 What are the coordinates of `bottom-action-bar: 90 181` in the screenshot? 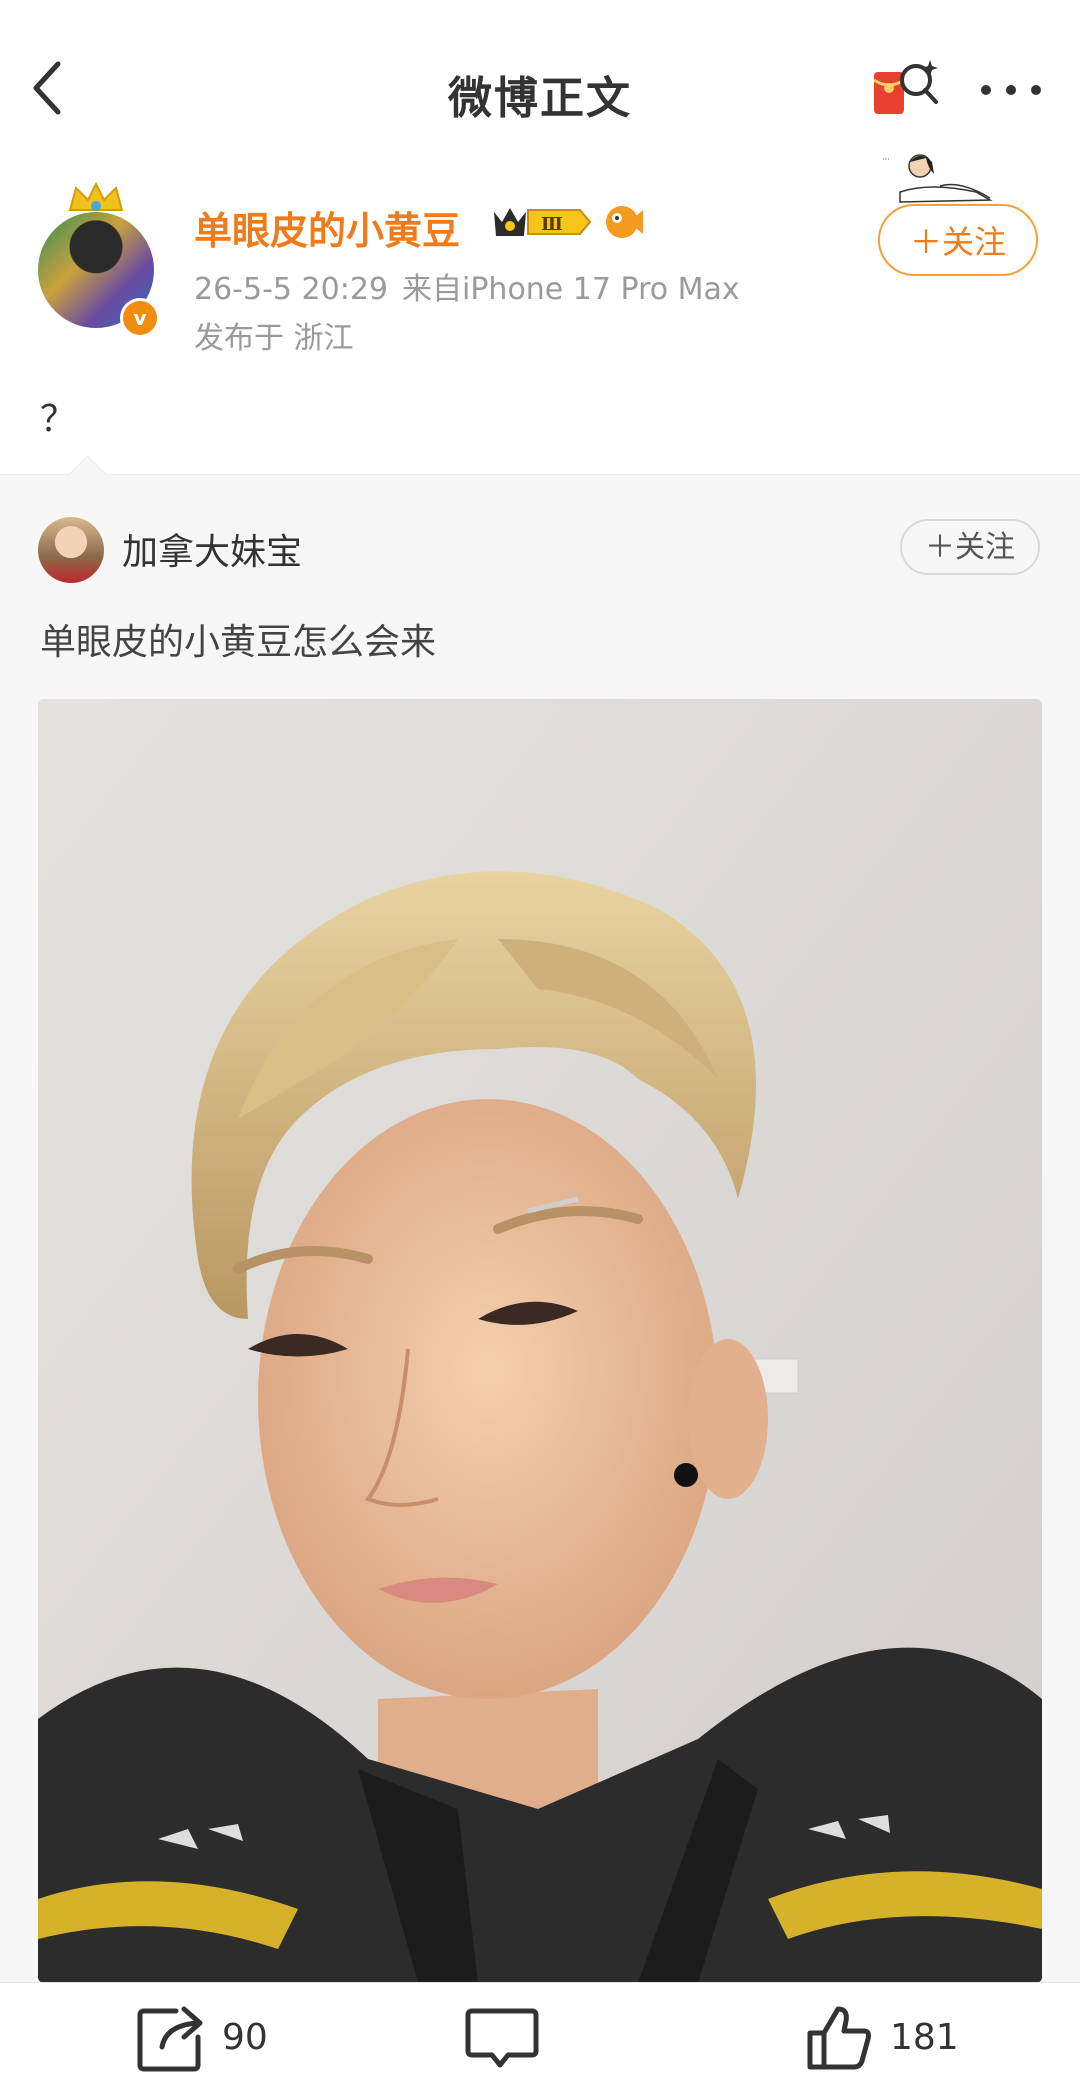 It's located at (540, 2036).